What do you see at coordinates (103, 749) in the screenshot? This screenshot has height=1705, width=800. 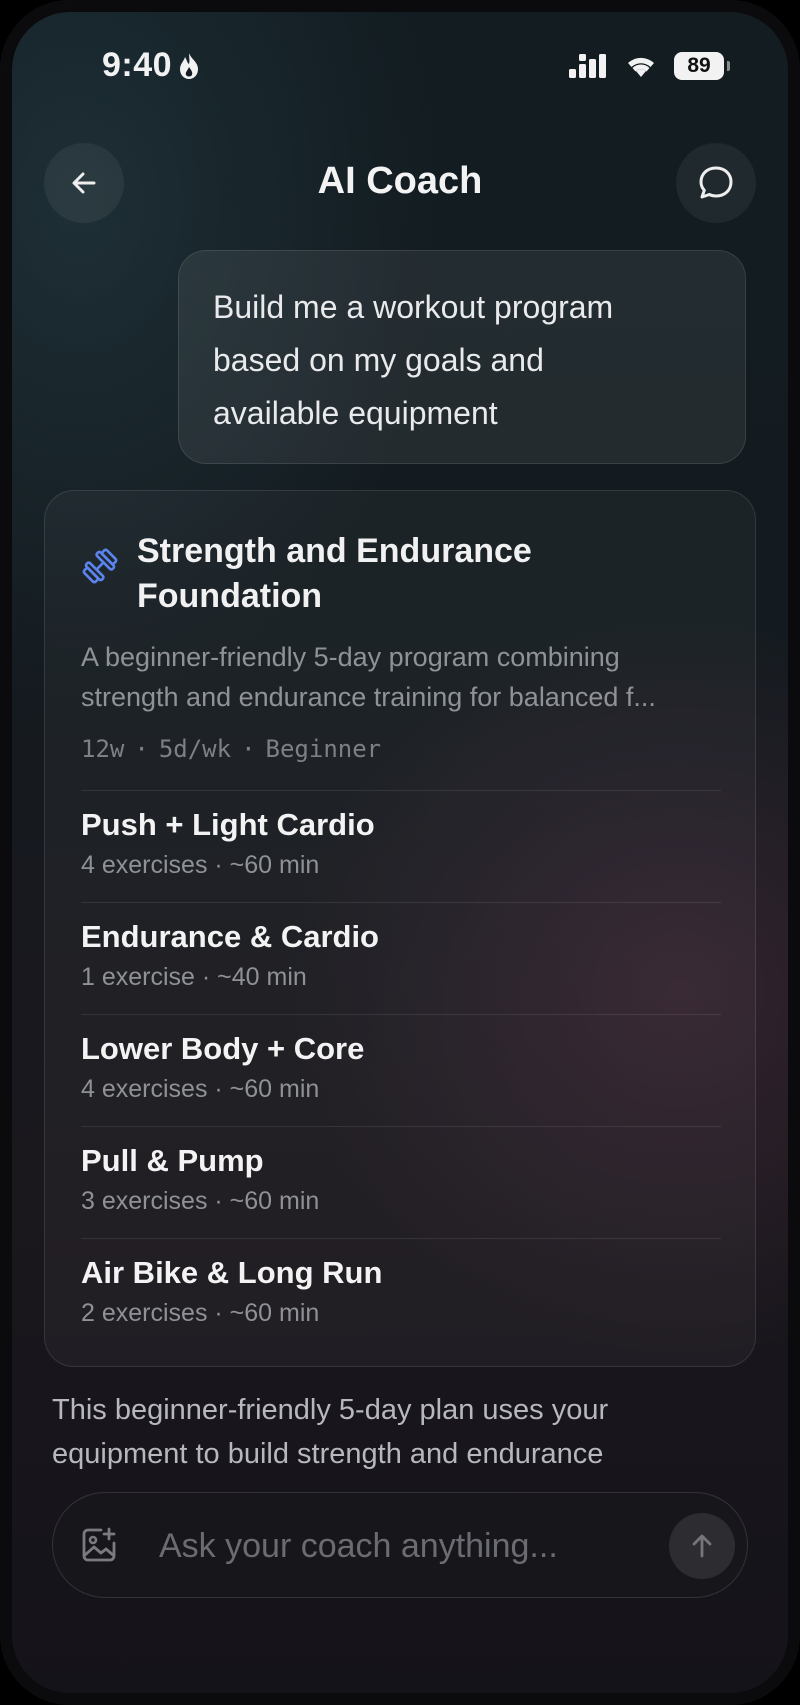 I see `program-duration: 12w` at bounding box center [103, 749].